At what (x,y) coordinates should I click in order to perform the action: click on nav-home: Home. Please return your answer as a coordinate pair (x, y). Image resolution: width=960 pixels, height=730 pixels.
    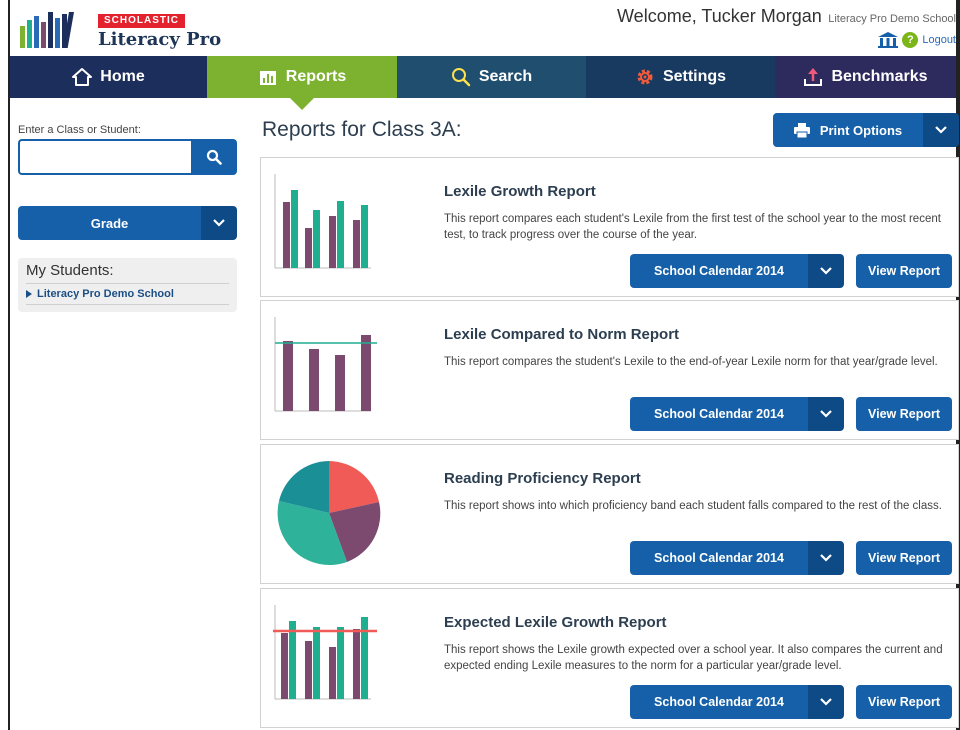
    Looking at the image, I should click on (108, 77).